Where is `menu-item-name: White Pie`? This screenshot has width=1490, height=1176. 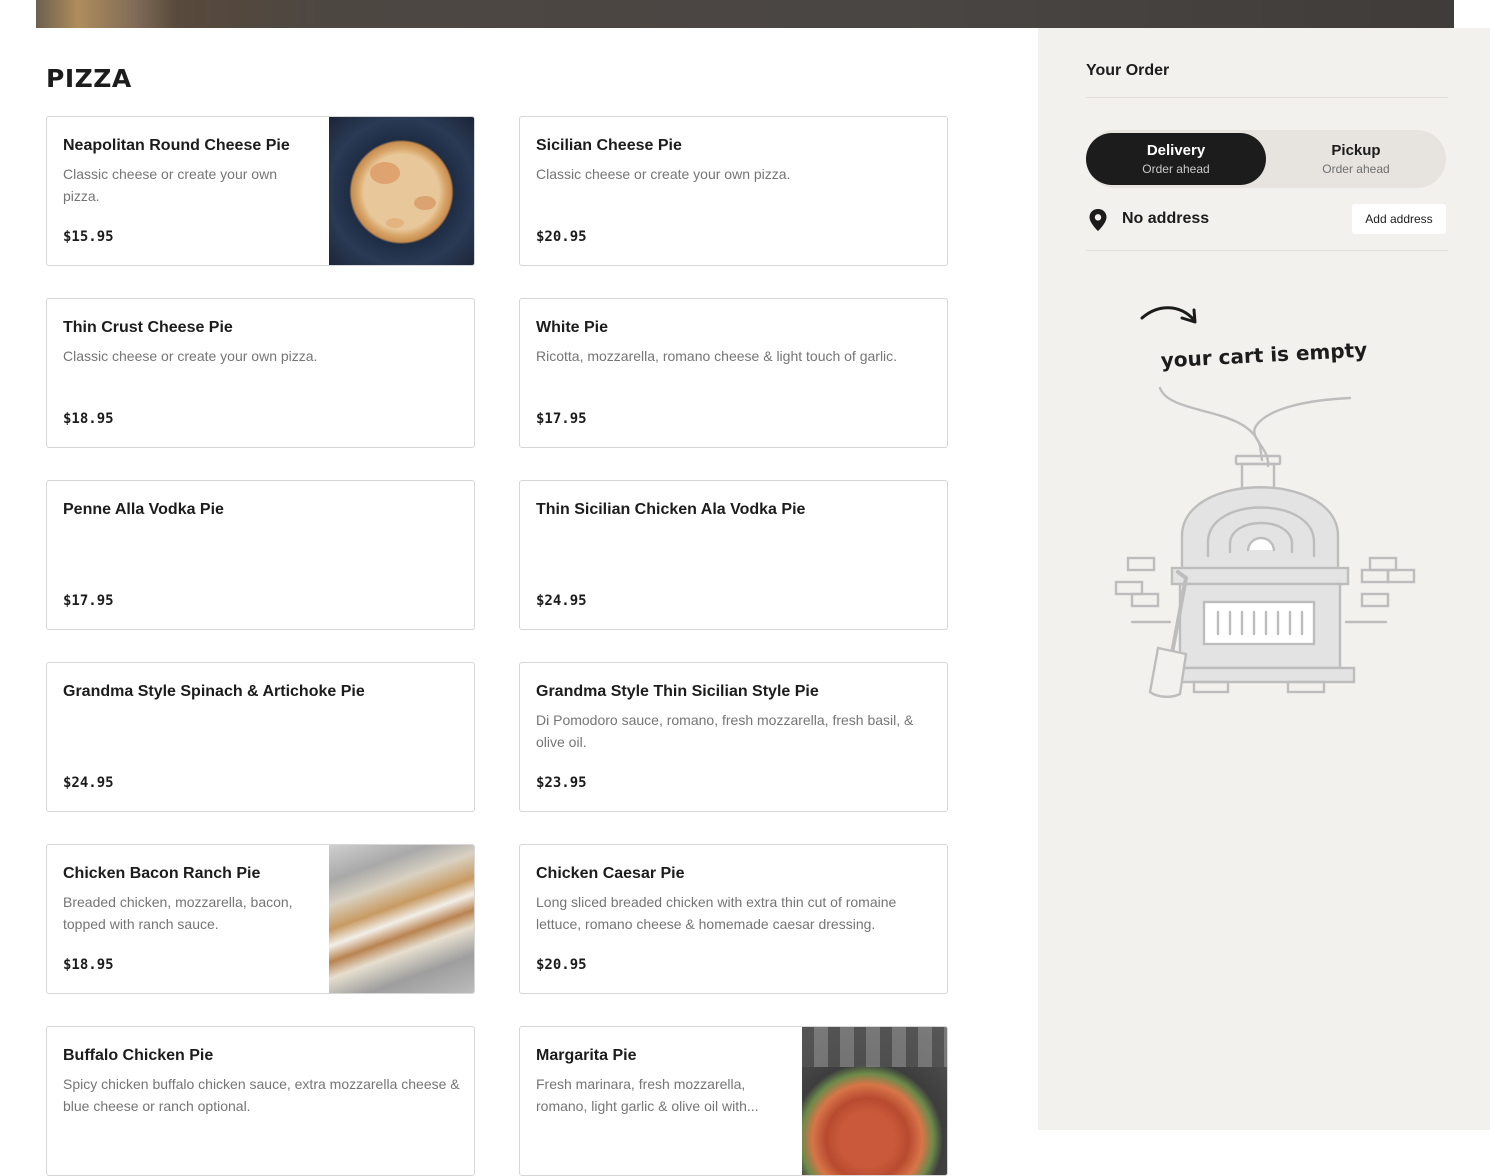
menu-item-name: White Pie is located at coordinates (572, 327).